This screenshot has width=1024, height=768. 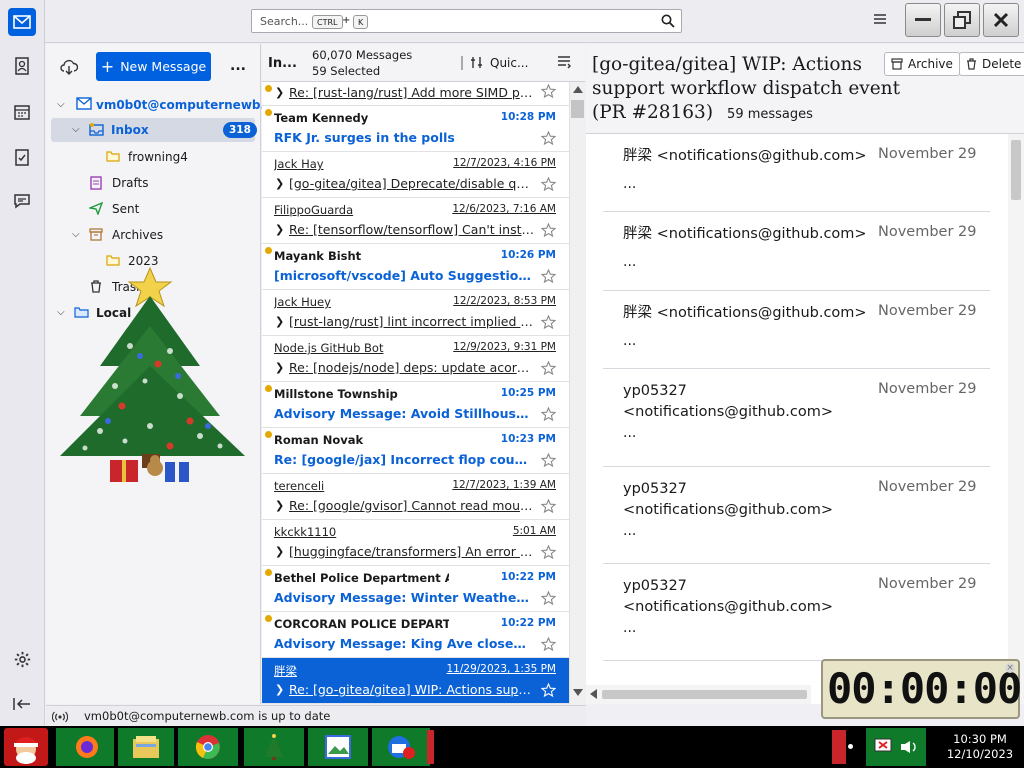 What do you see at coordinates (880, 19) in the screenshot?
I see `app-menu-button` at bounding box center [880, 19].